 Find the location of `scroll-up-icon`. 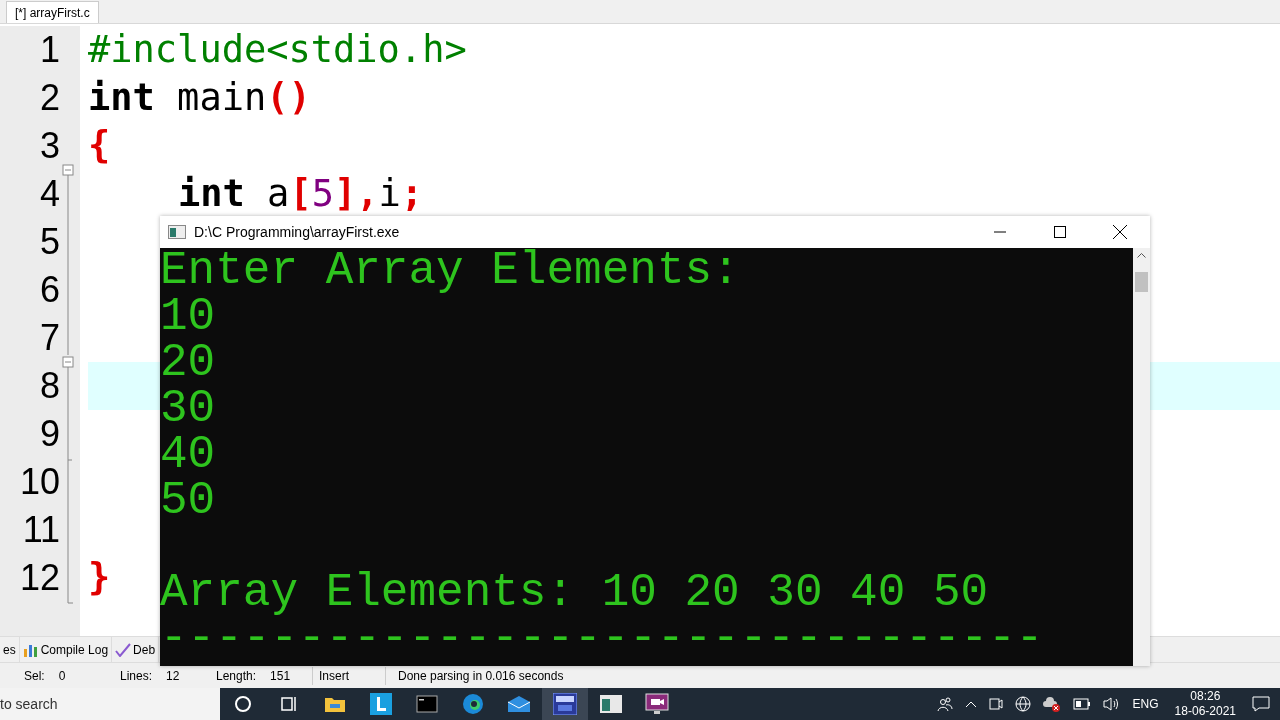

scroll-up-icon is located at coordinates (1141, 255).